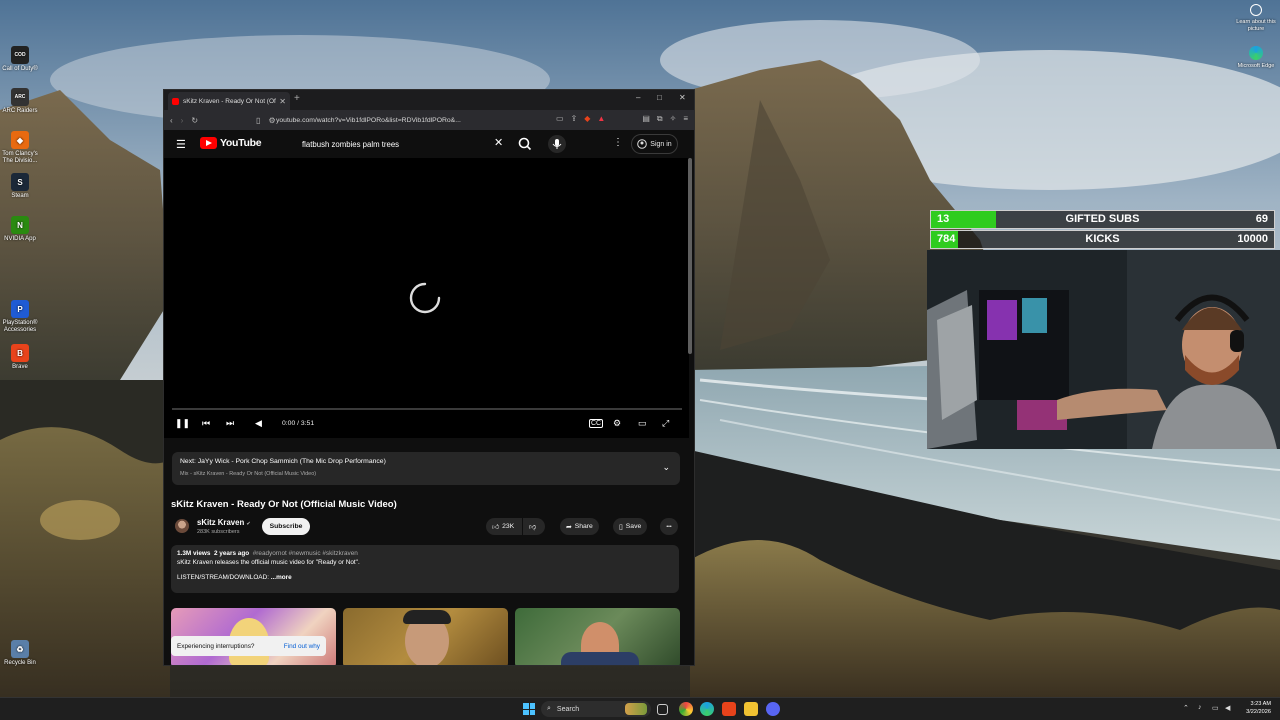 This screenshot has width=1280, height=720. Describe the element at coordinates (596, 423) in the screenshot. I see `captions-icon: CC` at that location.